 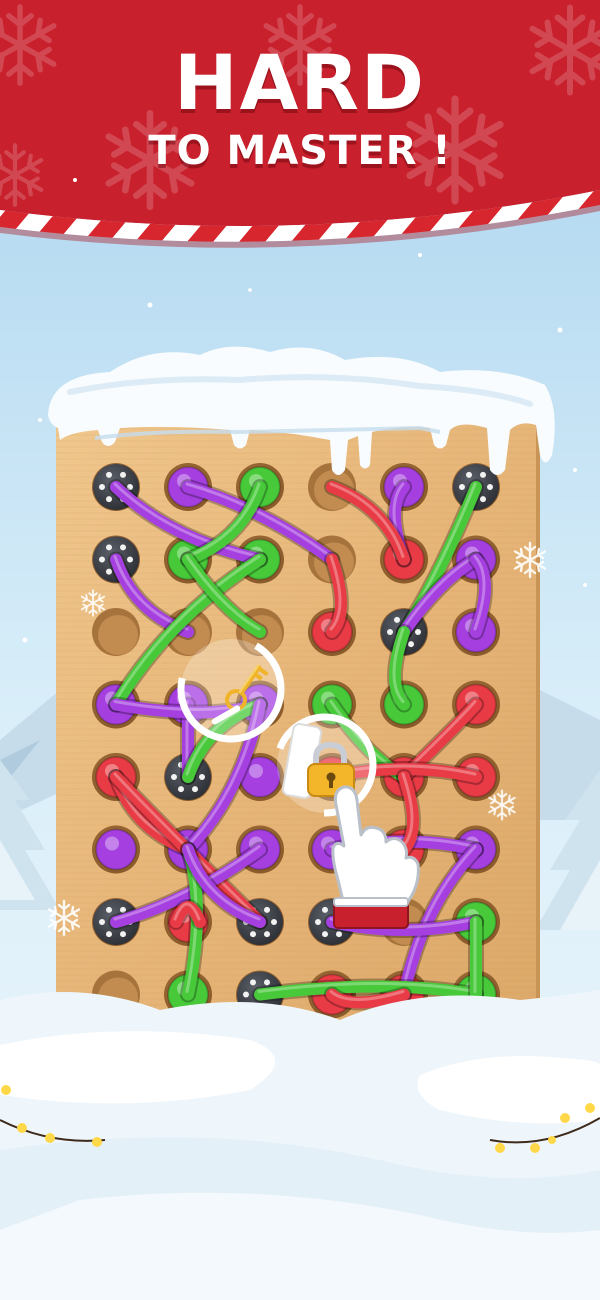 I want to click on empty-hole, so click(x=116, y=632).